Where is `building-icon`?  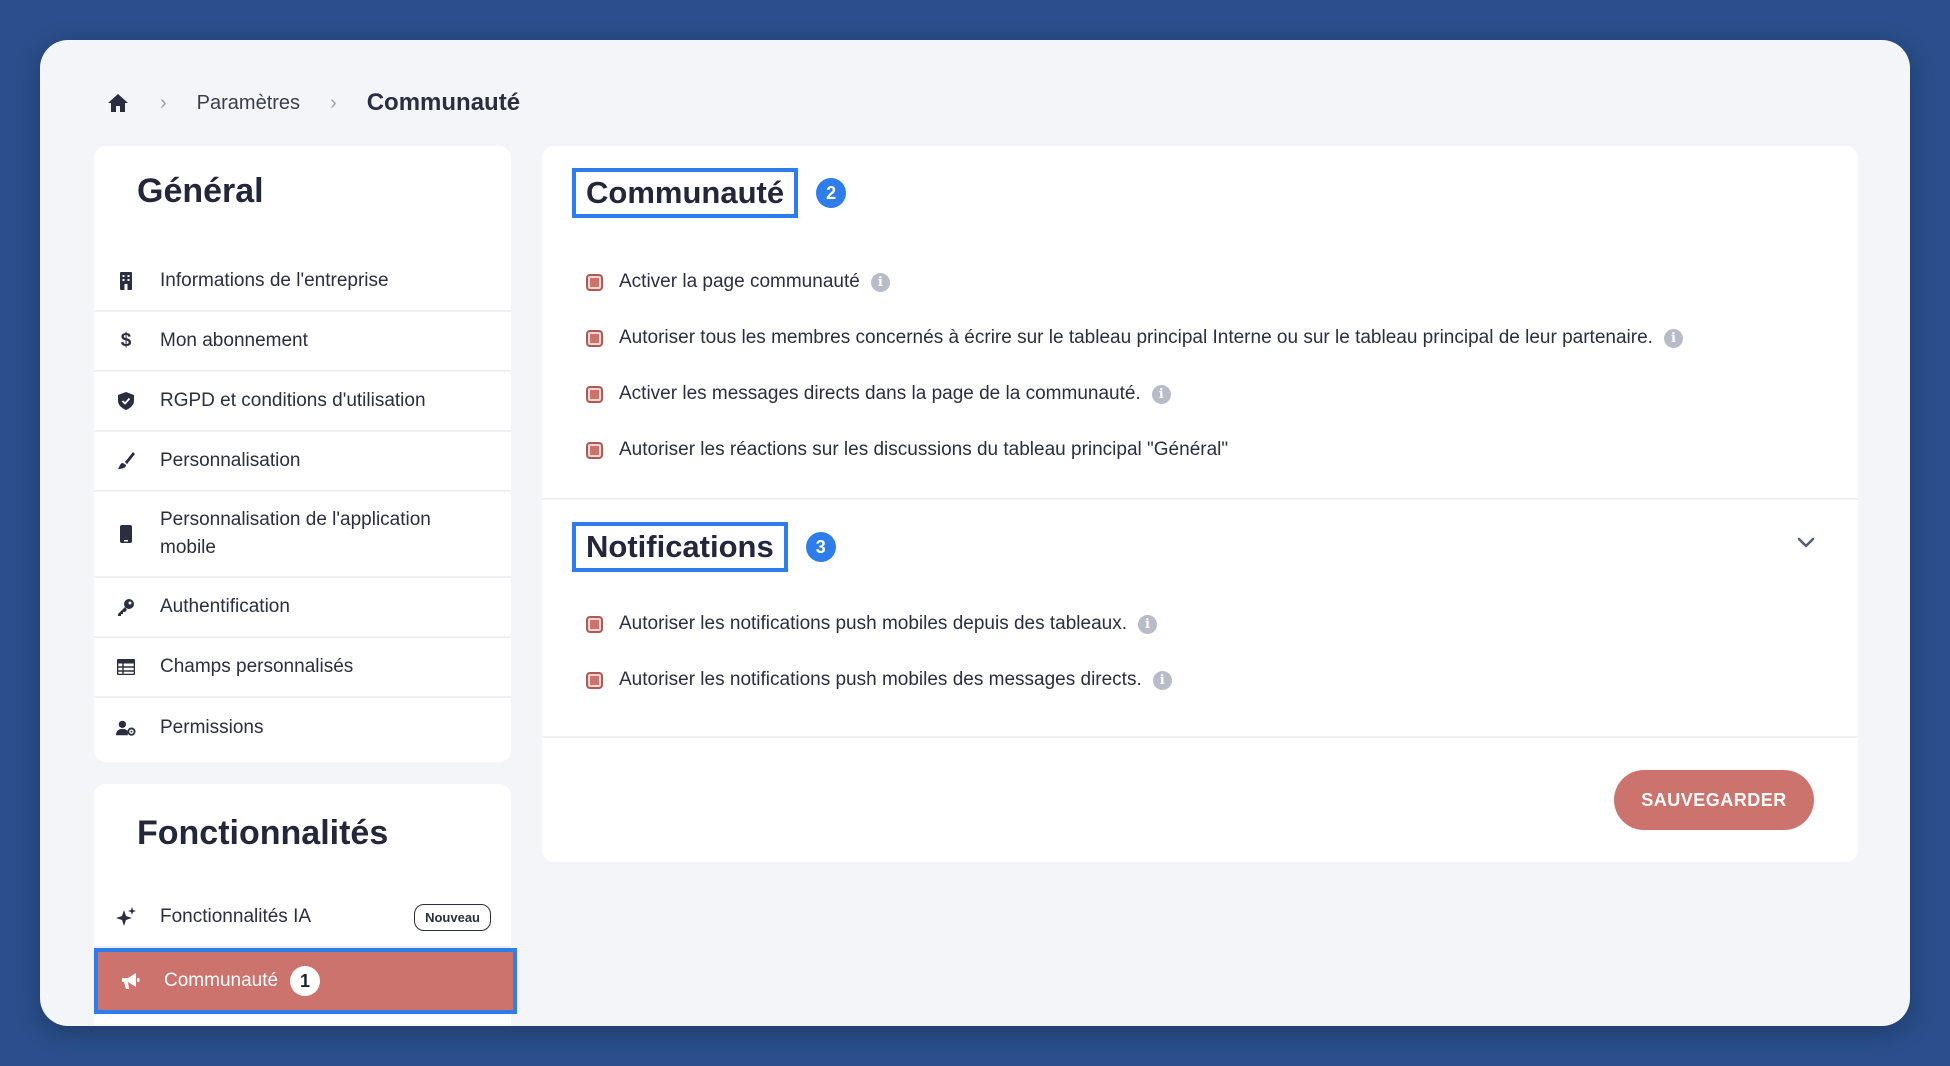 building-icon is located at coordinates (126, 281).